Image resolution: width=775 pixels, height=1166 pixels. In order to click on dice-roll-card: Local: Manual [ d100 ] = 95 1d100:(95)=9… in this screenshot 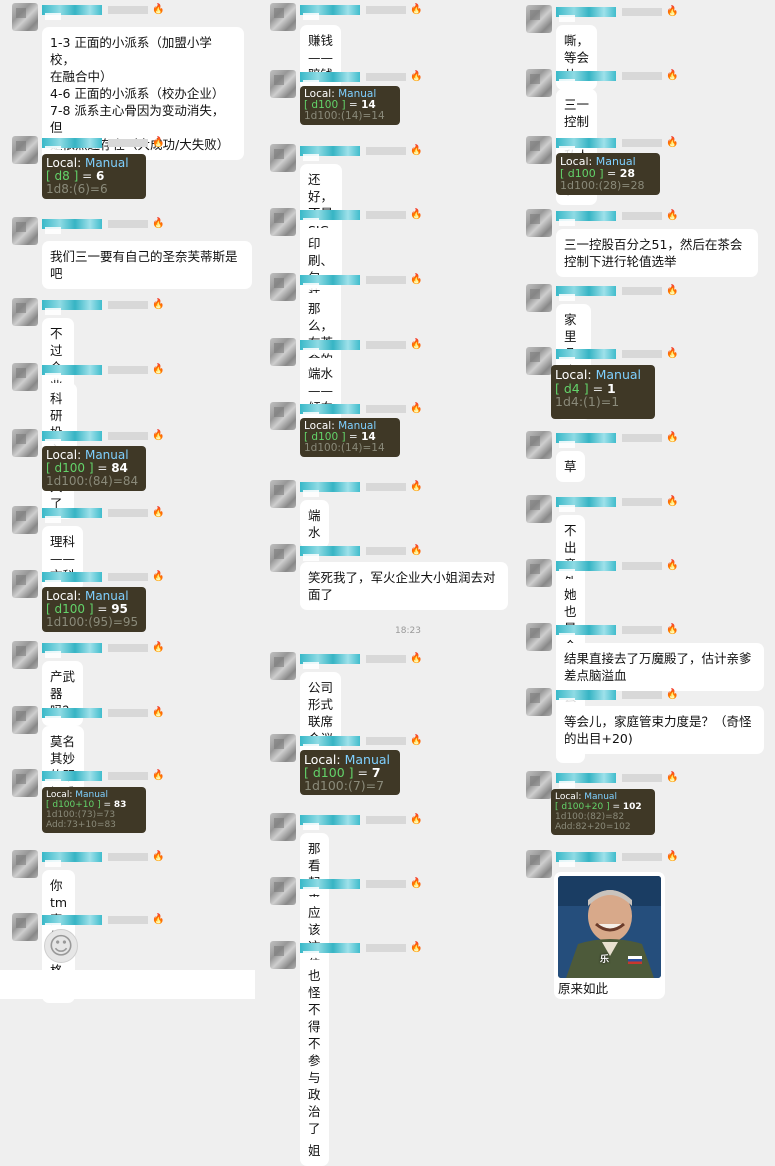, I will do `click(94, 609)`.